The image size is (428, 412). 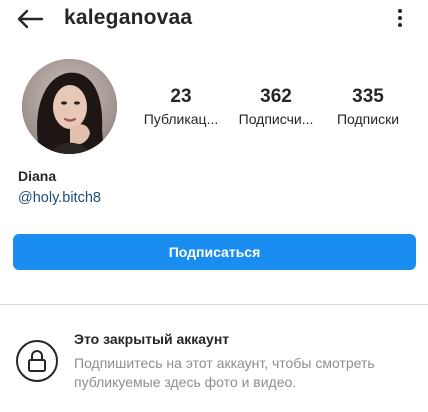 I want to click on lock-icon, so click(x=37, y=361).